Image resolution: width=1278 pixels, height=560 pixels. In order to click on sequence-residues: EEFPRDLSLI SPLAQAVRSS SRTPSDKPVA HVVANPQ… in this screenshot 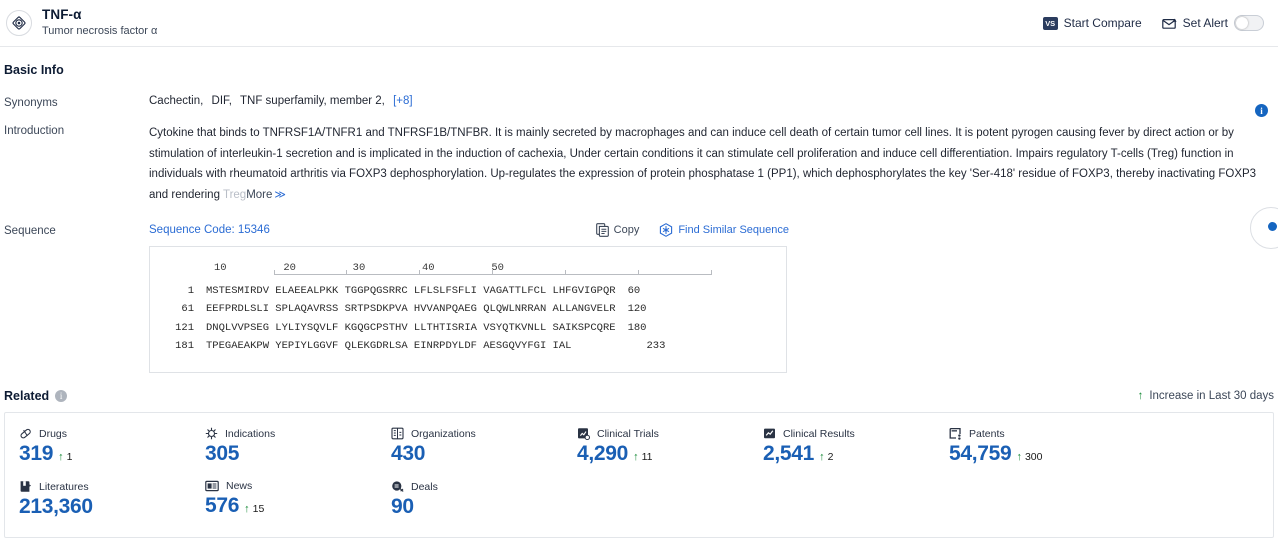, I will do `click(411, 309)`.